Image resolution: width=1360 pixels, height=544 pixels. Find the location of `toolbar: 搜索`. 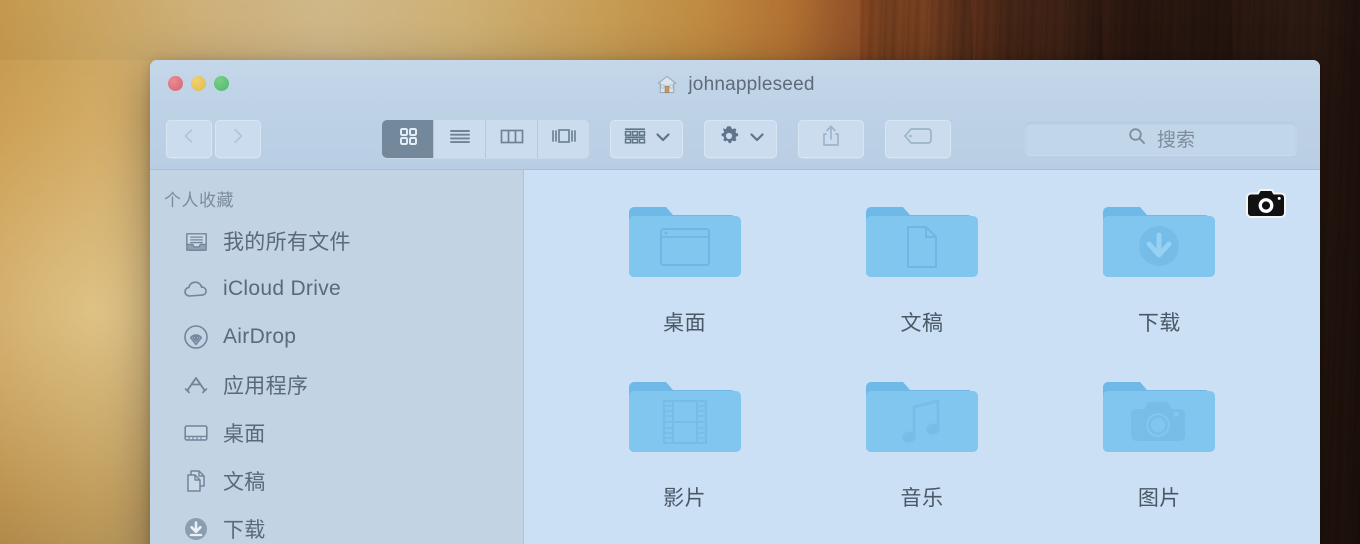

toolbar: 搜索 is located at coordinates (735, 139).